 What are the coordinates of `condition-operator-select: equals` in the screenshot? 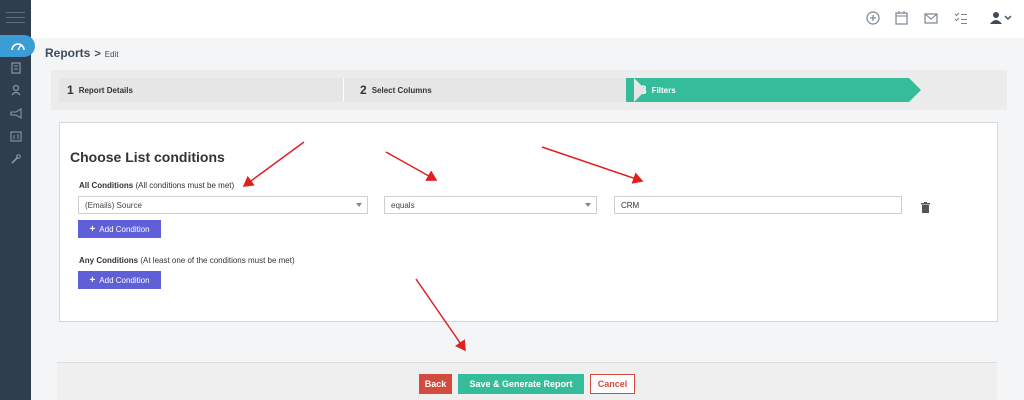 It's located at (490, 205).